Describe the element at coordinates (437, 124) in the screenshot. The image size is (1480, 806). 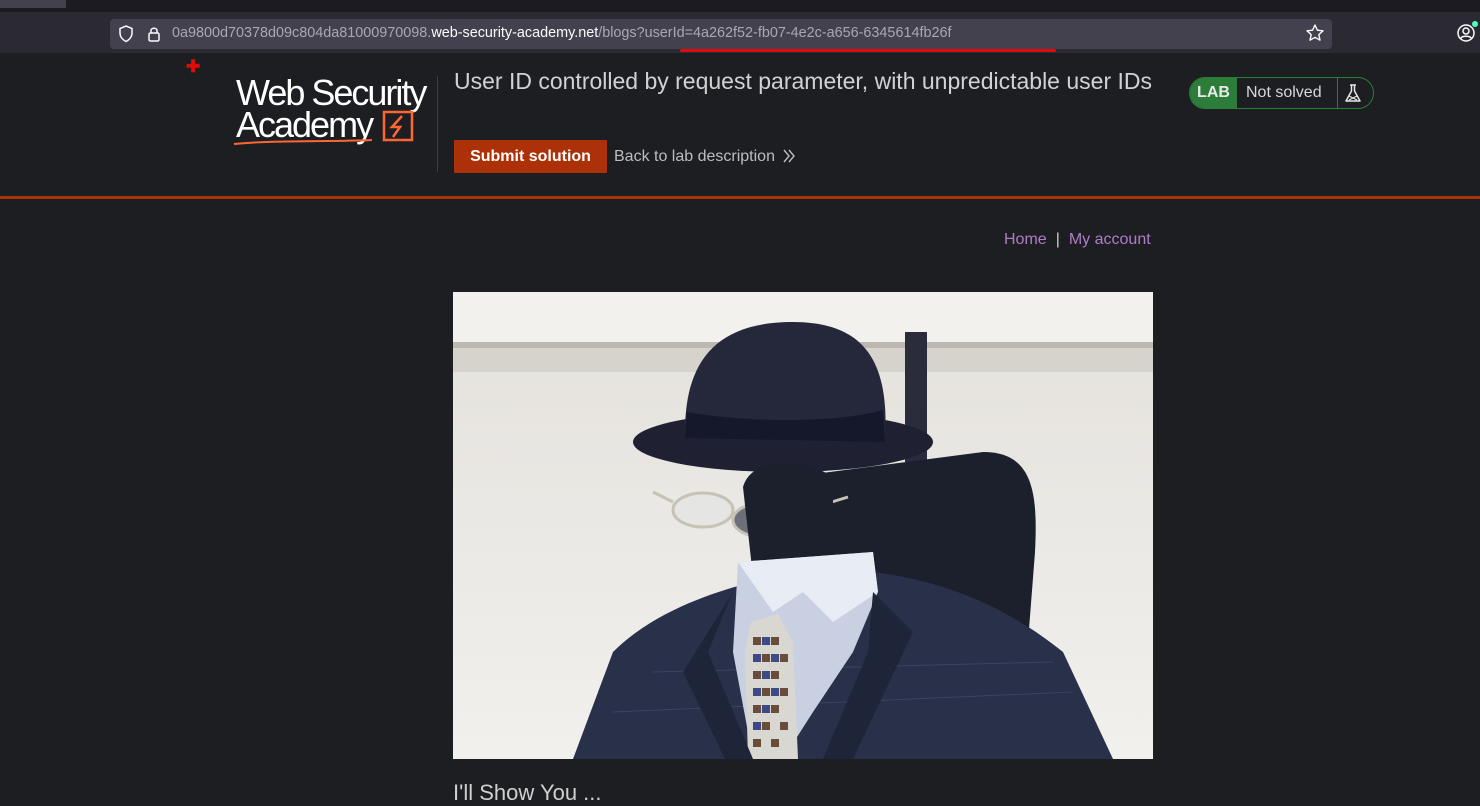
I see `header-divider` at that location.